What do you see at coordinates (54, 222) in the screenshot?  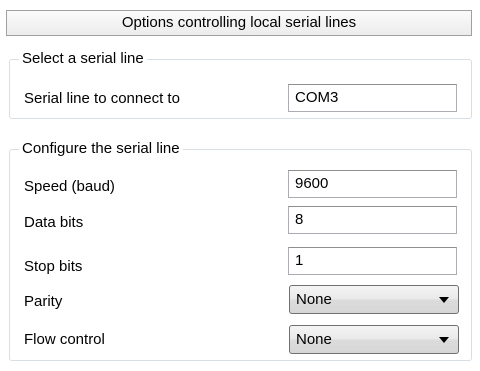 I see `data-bits-label: Data bits` at bounding box center [54, 222].